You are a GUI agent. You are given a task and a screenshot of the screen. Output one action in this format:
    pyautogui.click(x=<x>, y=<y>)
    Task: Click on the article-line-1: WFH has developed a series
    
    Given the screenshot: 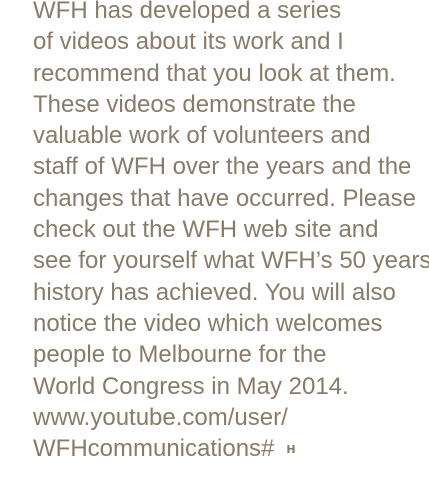 What is the action you would take?
    pyautogui.click(x=187, y=12)
    